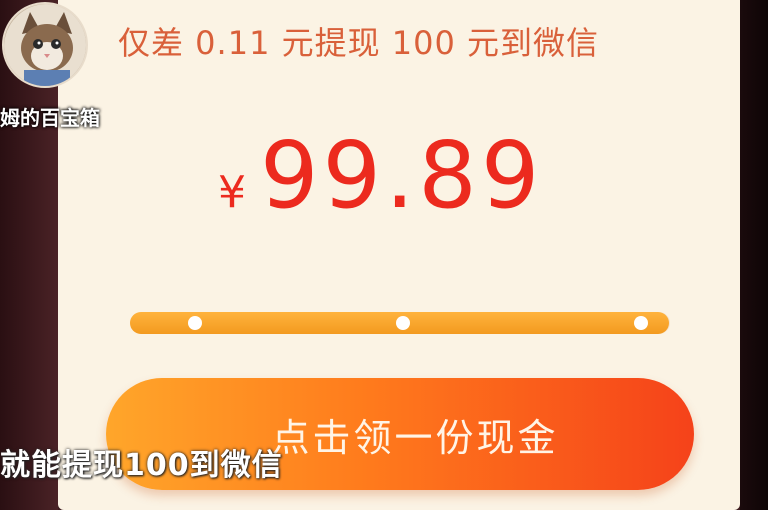 The height and width of the screenshot is (510, 768). I want to click on frame-edge, so click(754, 255).